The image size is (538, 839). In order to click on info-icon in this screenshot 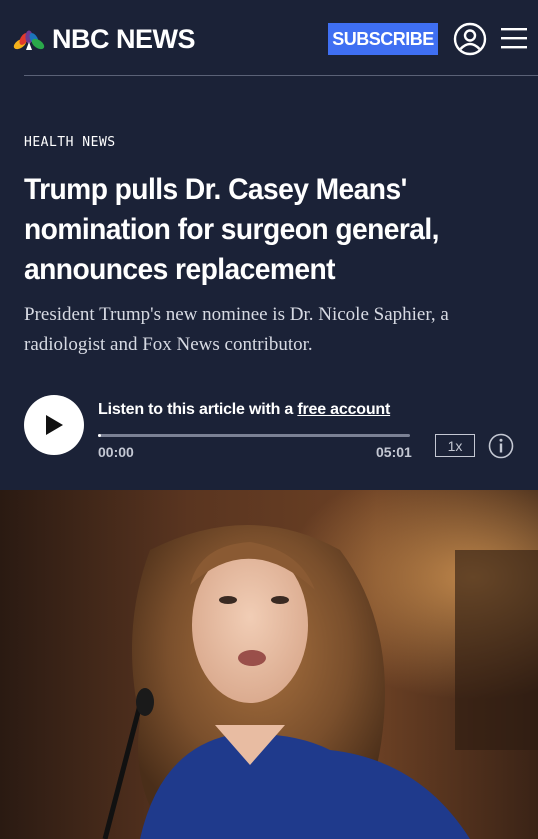, I will do `click(501, 446)`.